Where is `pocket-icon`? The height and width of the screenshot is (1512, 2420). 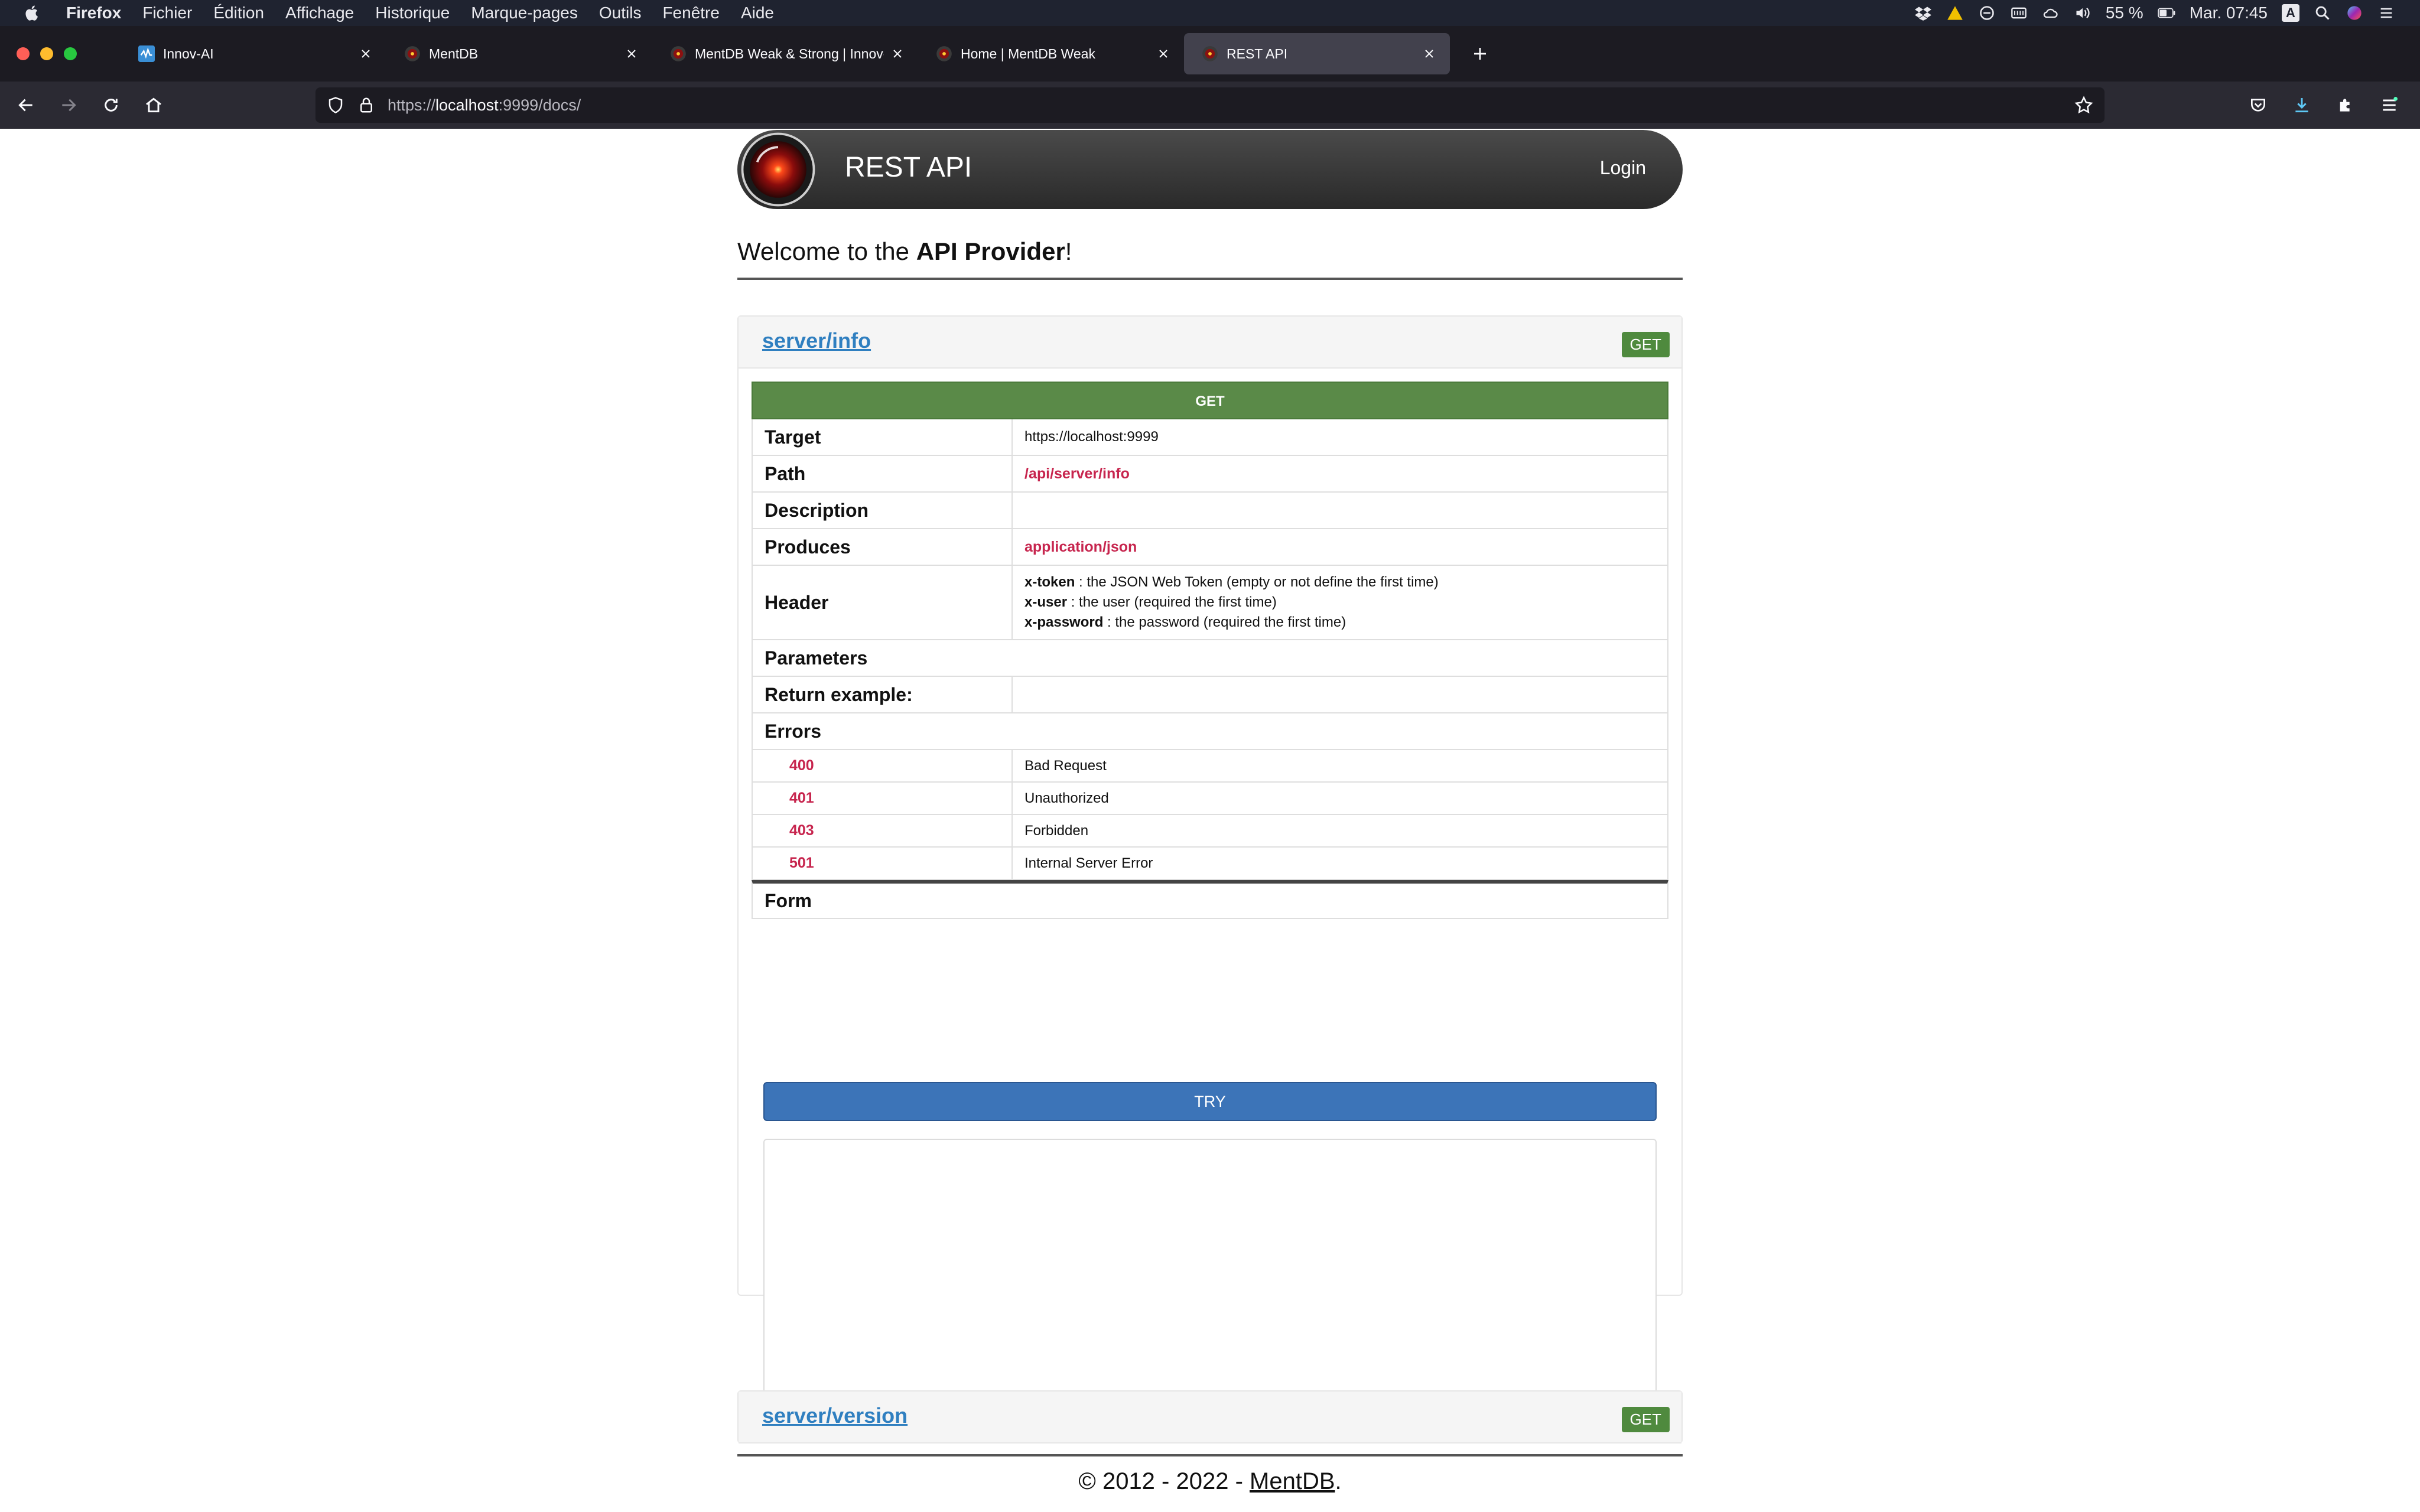 pocket-icon is located at coordinates (2258, 105).